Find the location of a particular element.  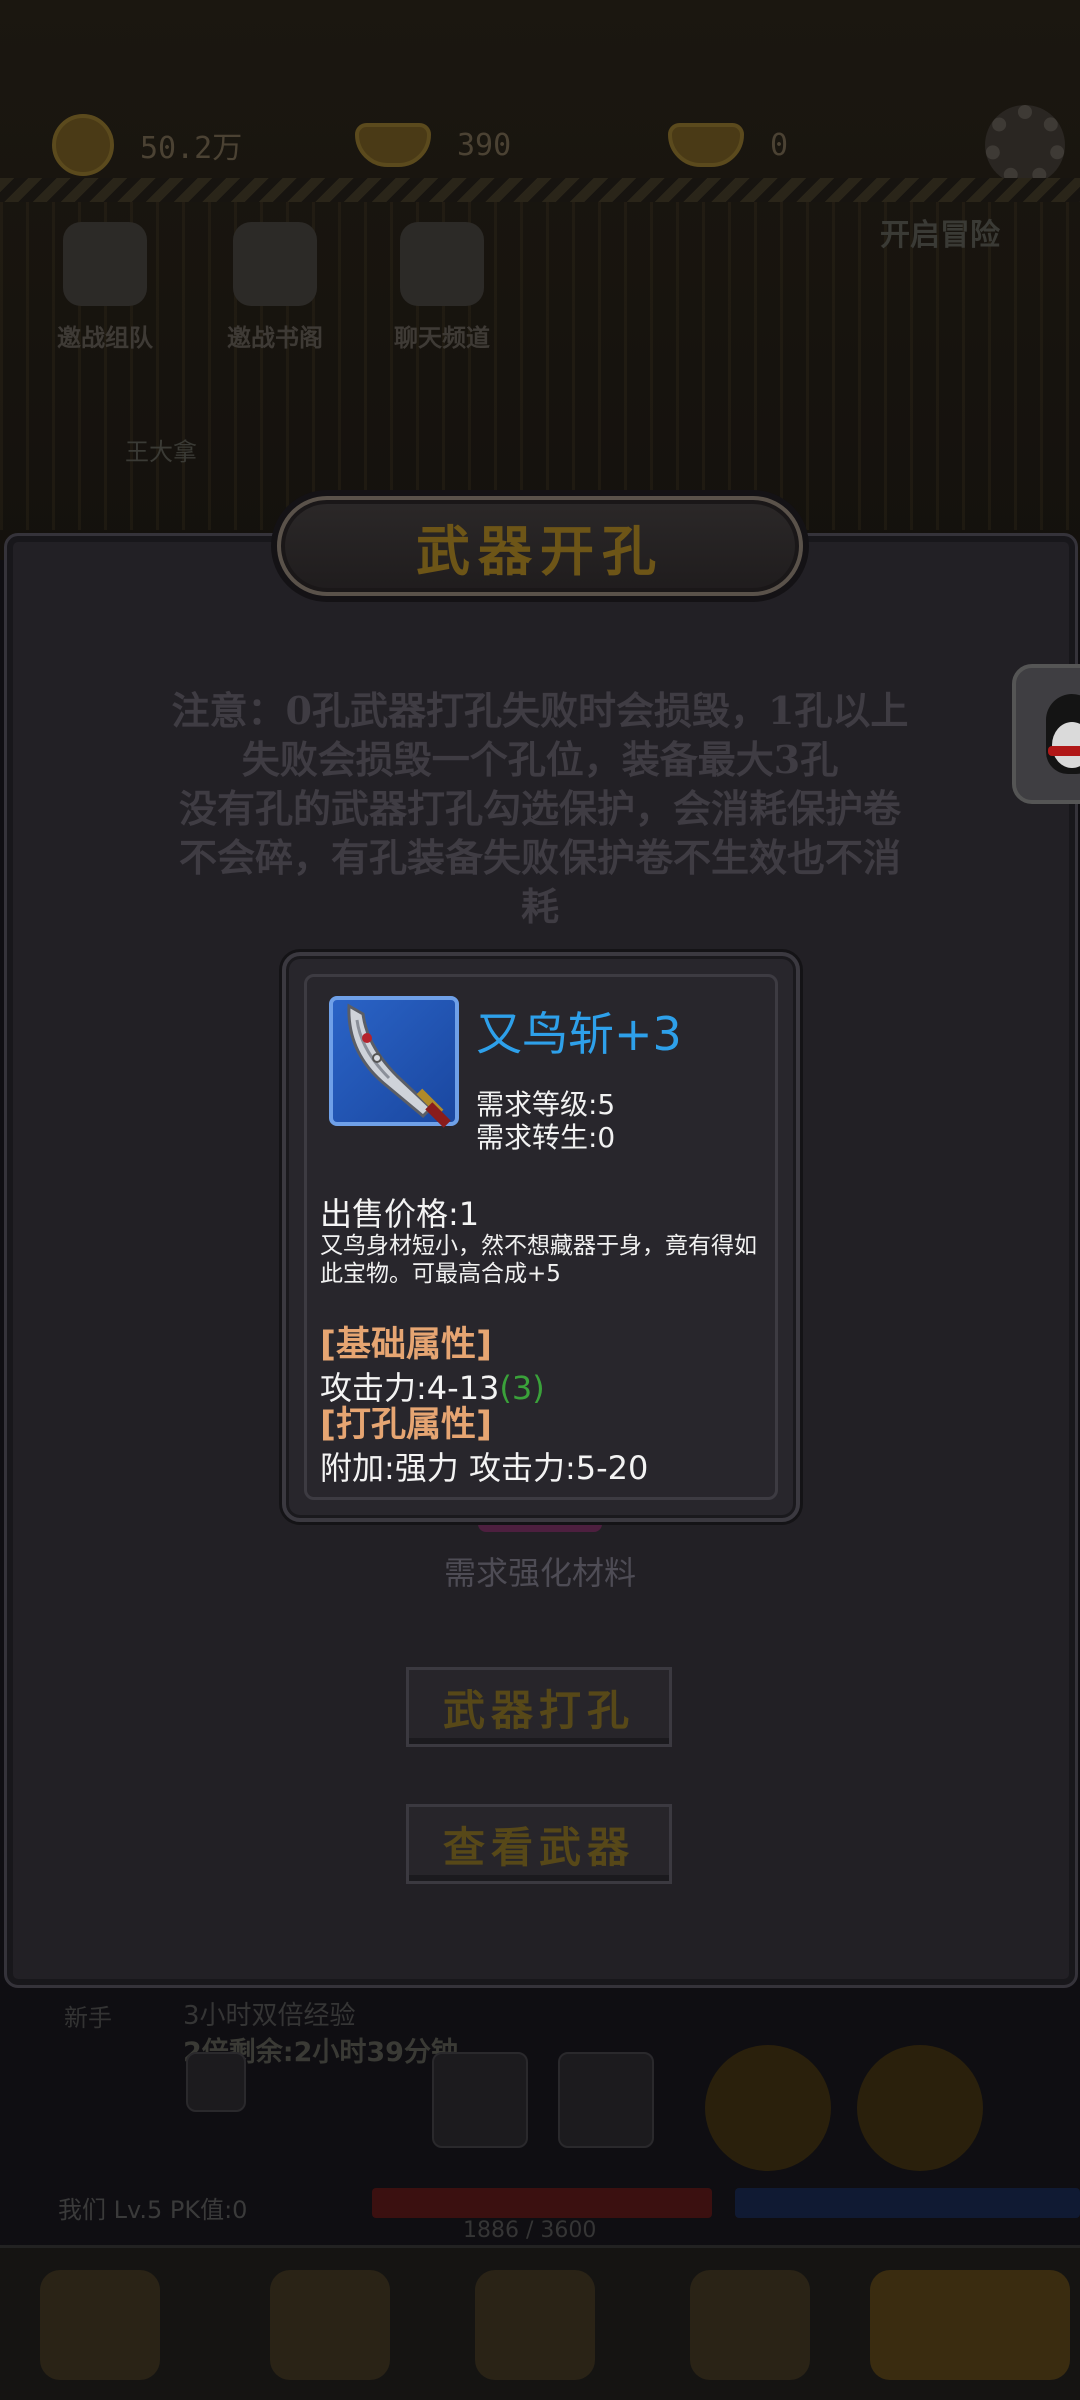

gem-icon is located at coordinates (706, 145).